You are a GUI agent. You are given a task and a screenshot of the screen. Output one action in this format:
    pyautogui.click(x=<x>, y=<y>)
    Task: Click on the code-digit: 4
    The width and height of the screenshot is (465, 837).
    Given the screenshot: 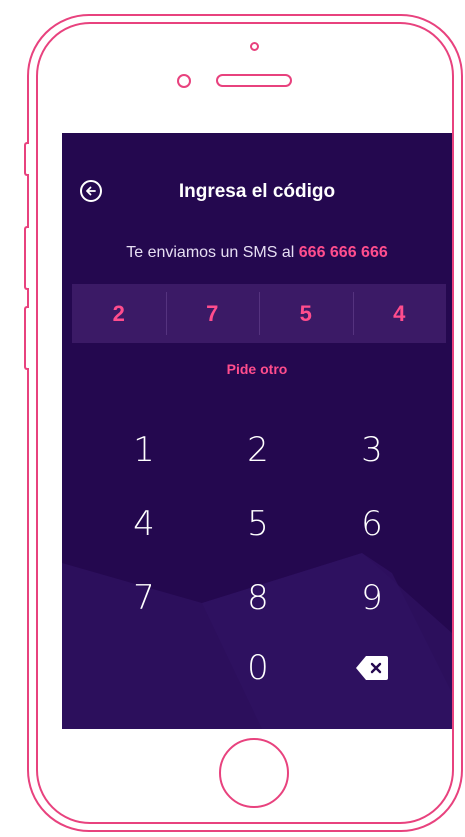 What is the action you would take?
    pyautogui.click(x=399, y=313)
    